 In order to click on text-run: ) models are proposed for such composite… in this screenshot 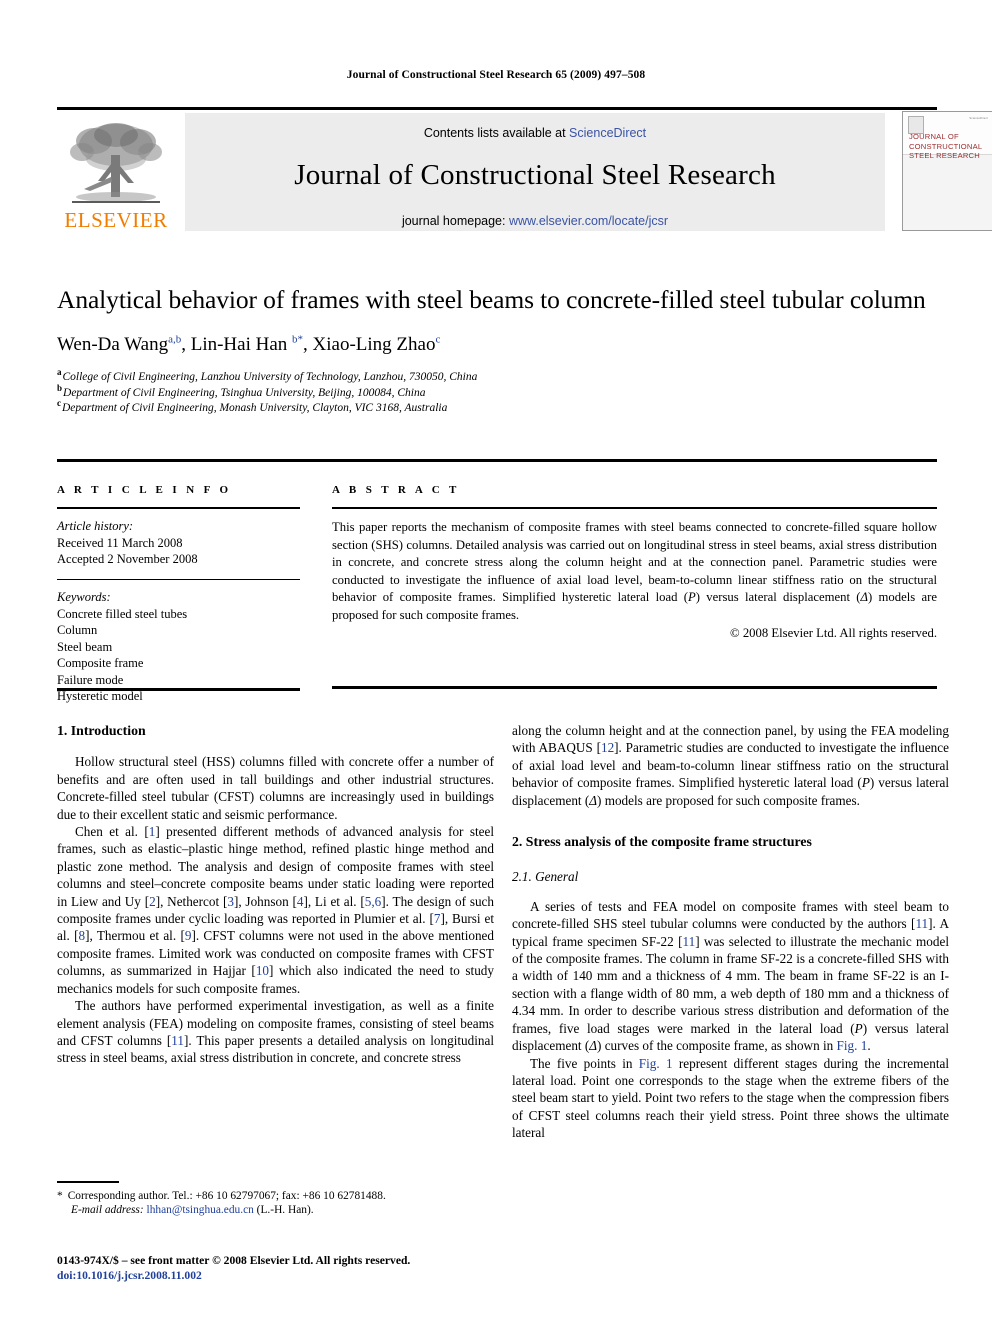, I will do `click(728, 800)`.